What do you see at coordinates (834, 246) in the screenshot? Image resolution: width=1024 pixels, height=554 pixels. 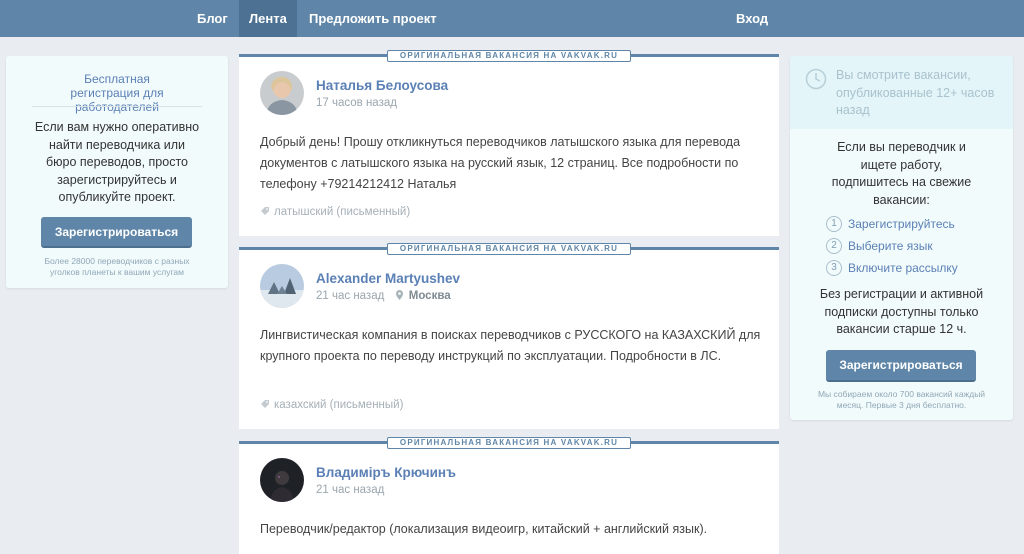 I see `step-number: 2` at bounding box center [834, 246].